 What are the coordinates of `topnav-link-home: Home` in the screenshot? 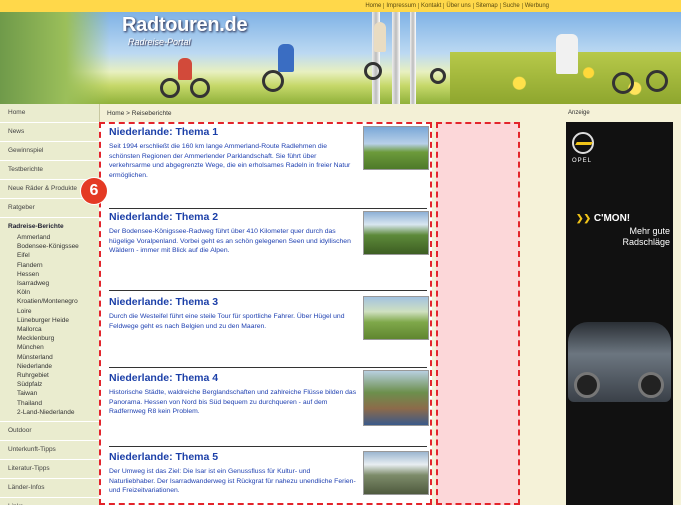 It's located at (373, 6).